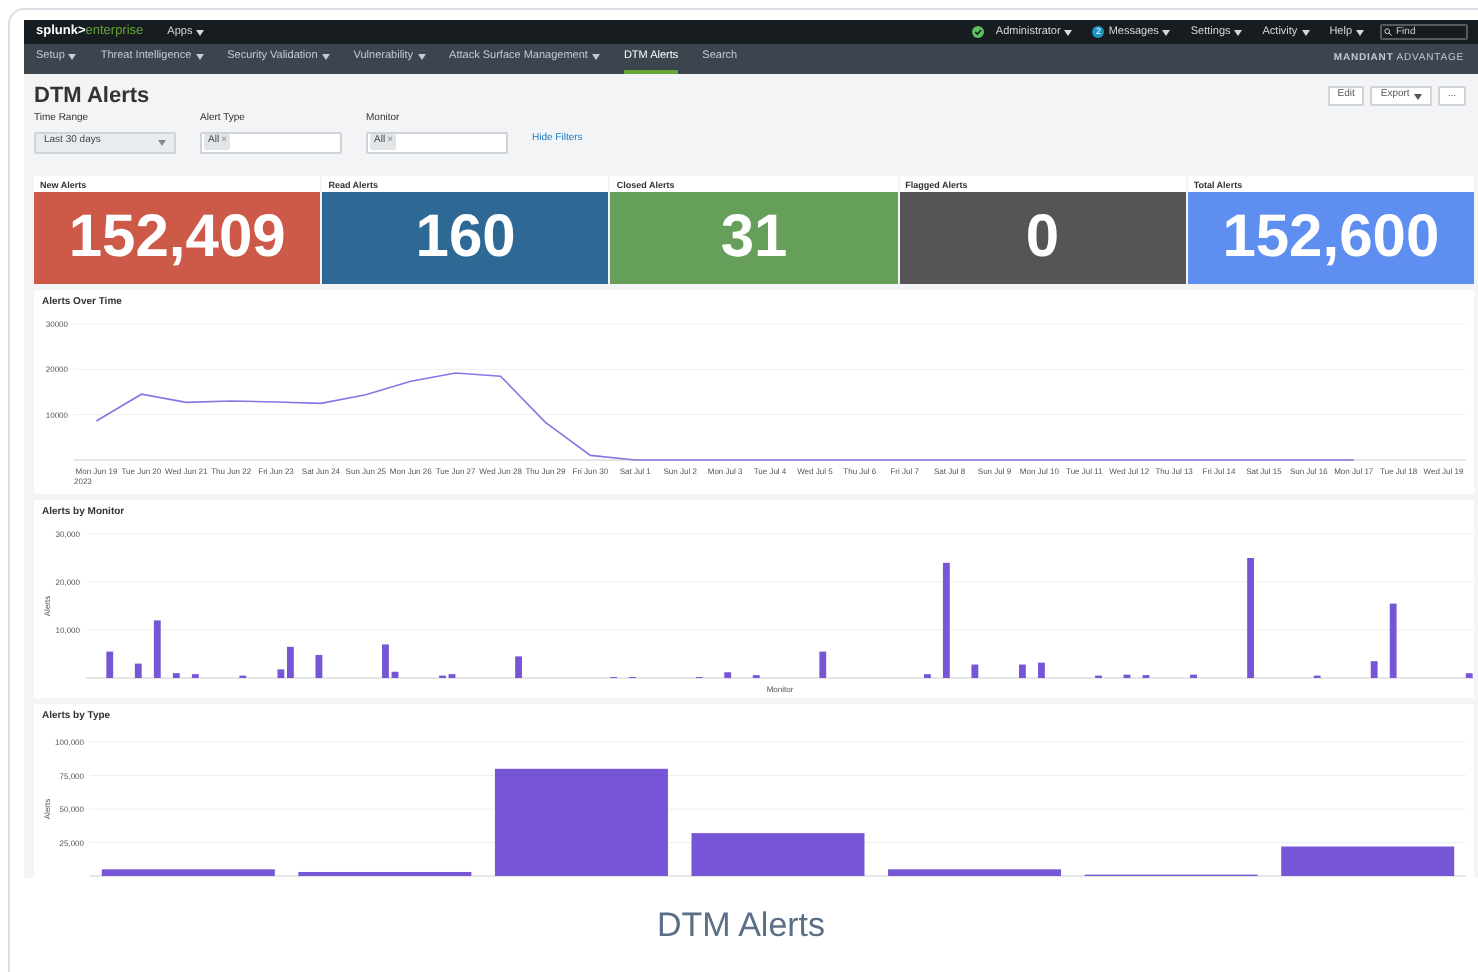 This screenshot has width=1478, height=972. What do you see at coordinates (754, 238) in the screenshot?
I see `single-value: 31` at bounding box center [754, 238].